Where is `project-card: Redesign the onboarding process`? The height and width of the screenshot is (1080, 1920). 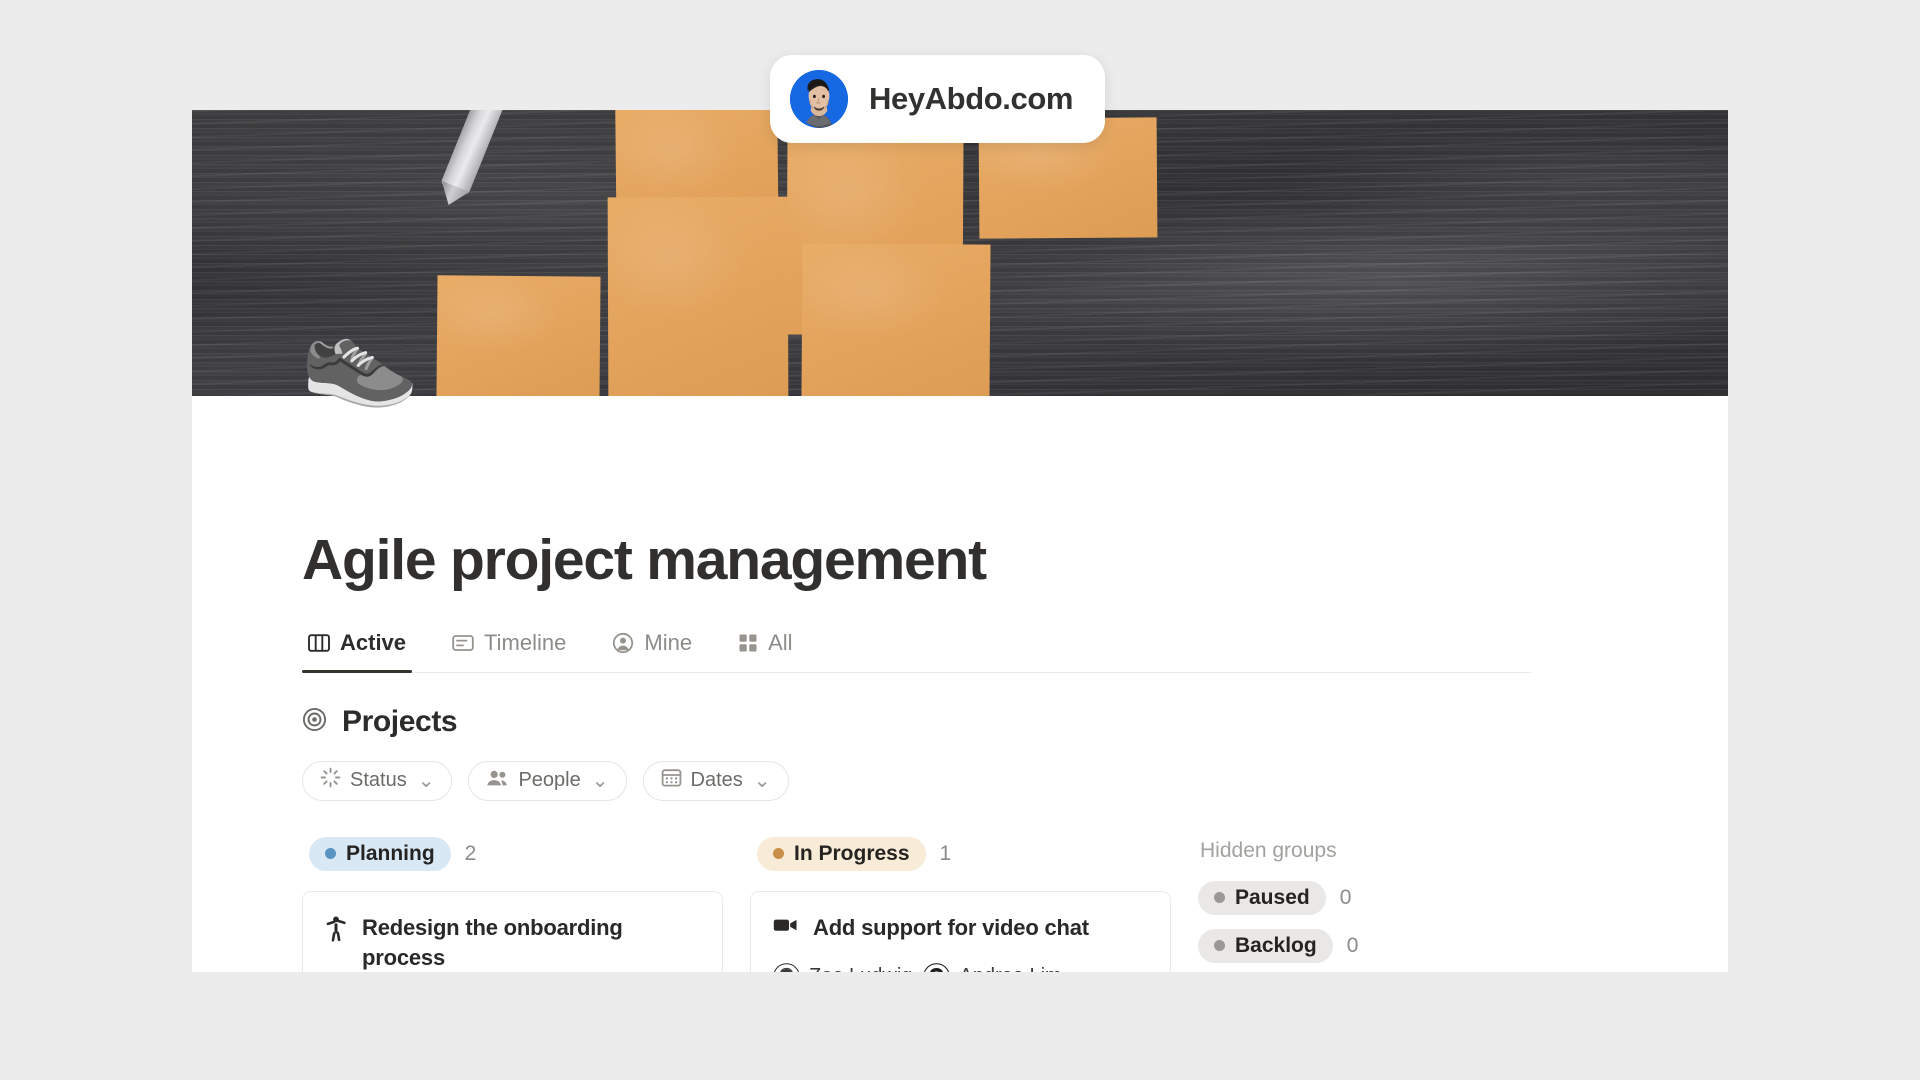
project-card: Redesign the onboarding process is located at coordinates (512, 931).